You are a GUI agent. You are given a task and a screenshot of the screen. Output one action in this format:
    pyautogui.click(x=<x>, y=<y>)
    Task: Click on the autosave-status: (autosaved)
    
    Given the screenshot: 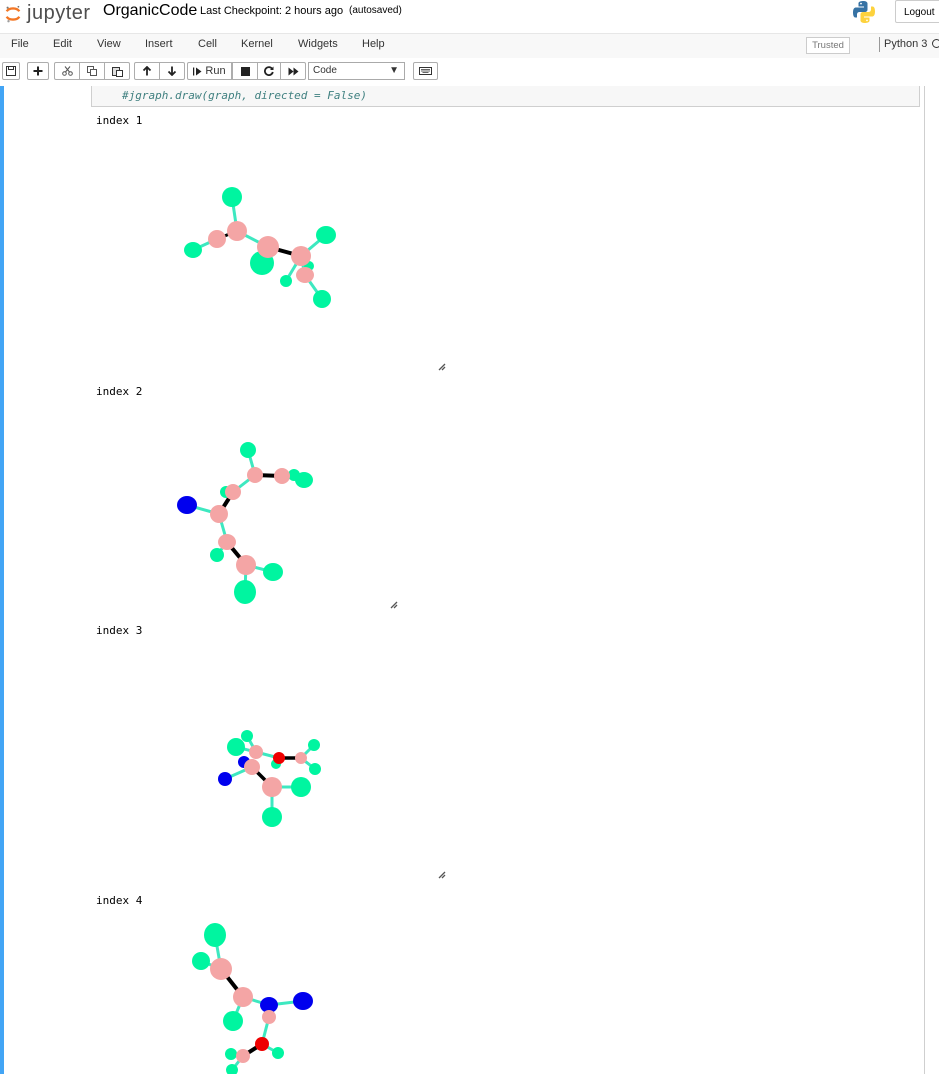 What is the action you would take?
    pyautogui.click(x=375, y=10)
    